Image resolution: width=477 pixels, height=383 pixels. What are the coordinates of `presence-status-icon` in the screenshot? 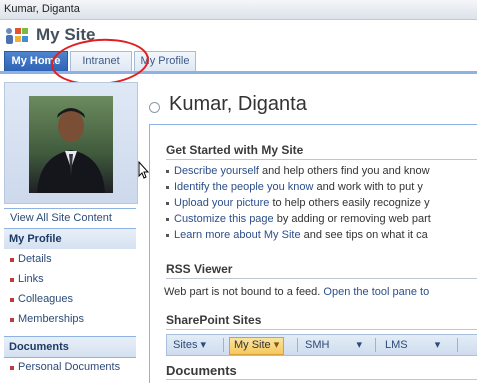 It's located at (154, 107).